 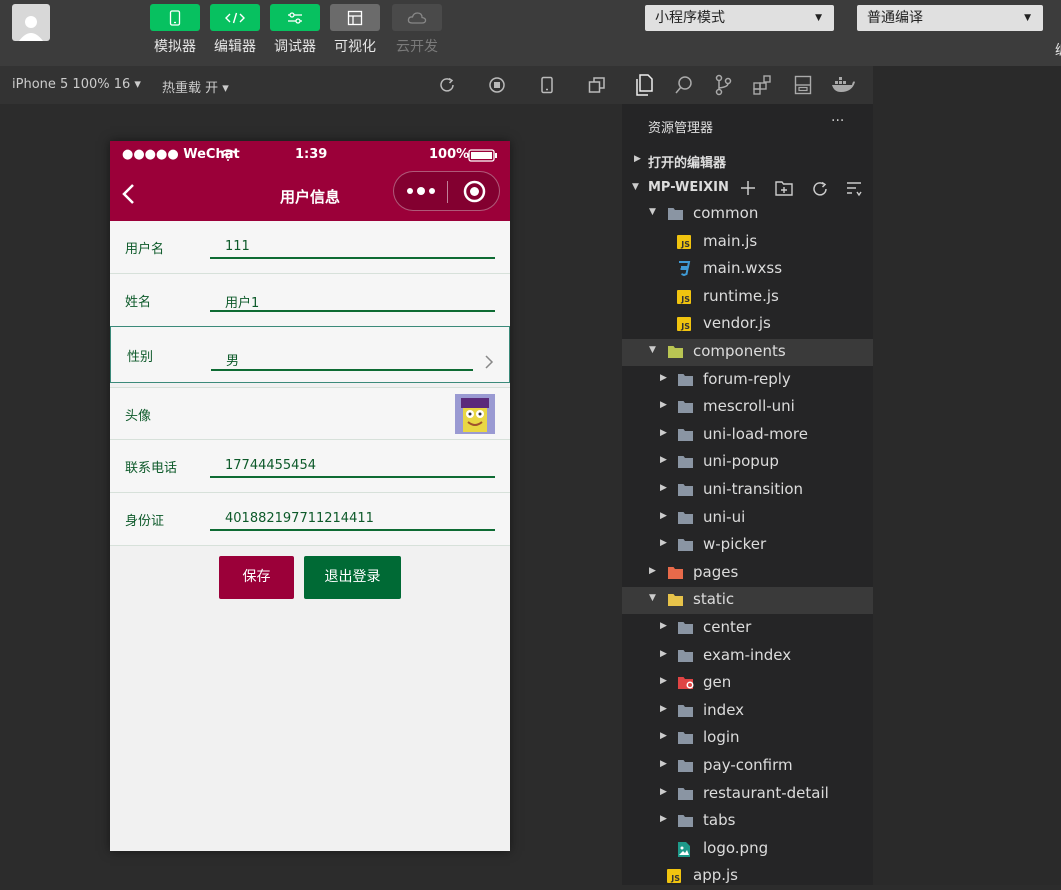 I want to click on chevron-right-icon, so click(x=489, y=362).